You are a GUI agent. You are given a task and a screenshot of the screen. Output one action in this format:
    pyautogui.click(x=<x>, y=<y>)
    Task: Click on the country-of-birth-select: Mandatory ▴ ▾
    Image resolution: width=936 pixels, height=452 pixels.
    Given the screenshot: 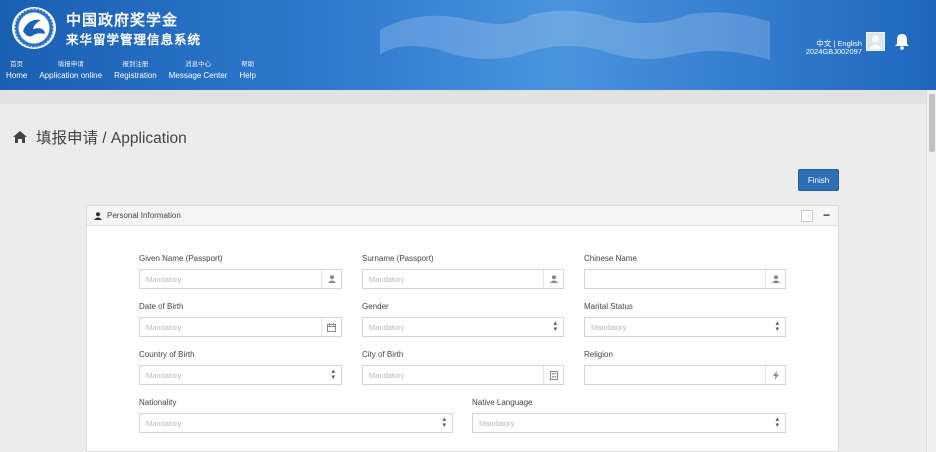 What is the action you would take?
    pyautogui.click(x=240, y=375)
    